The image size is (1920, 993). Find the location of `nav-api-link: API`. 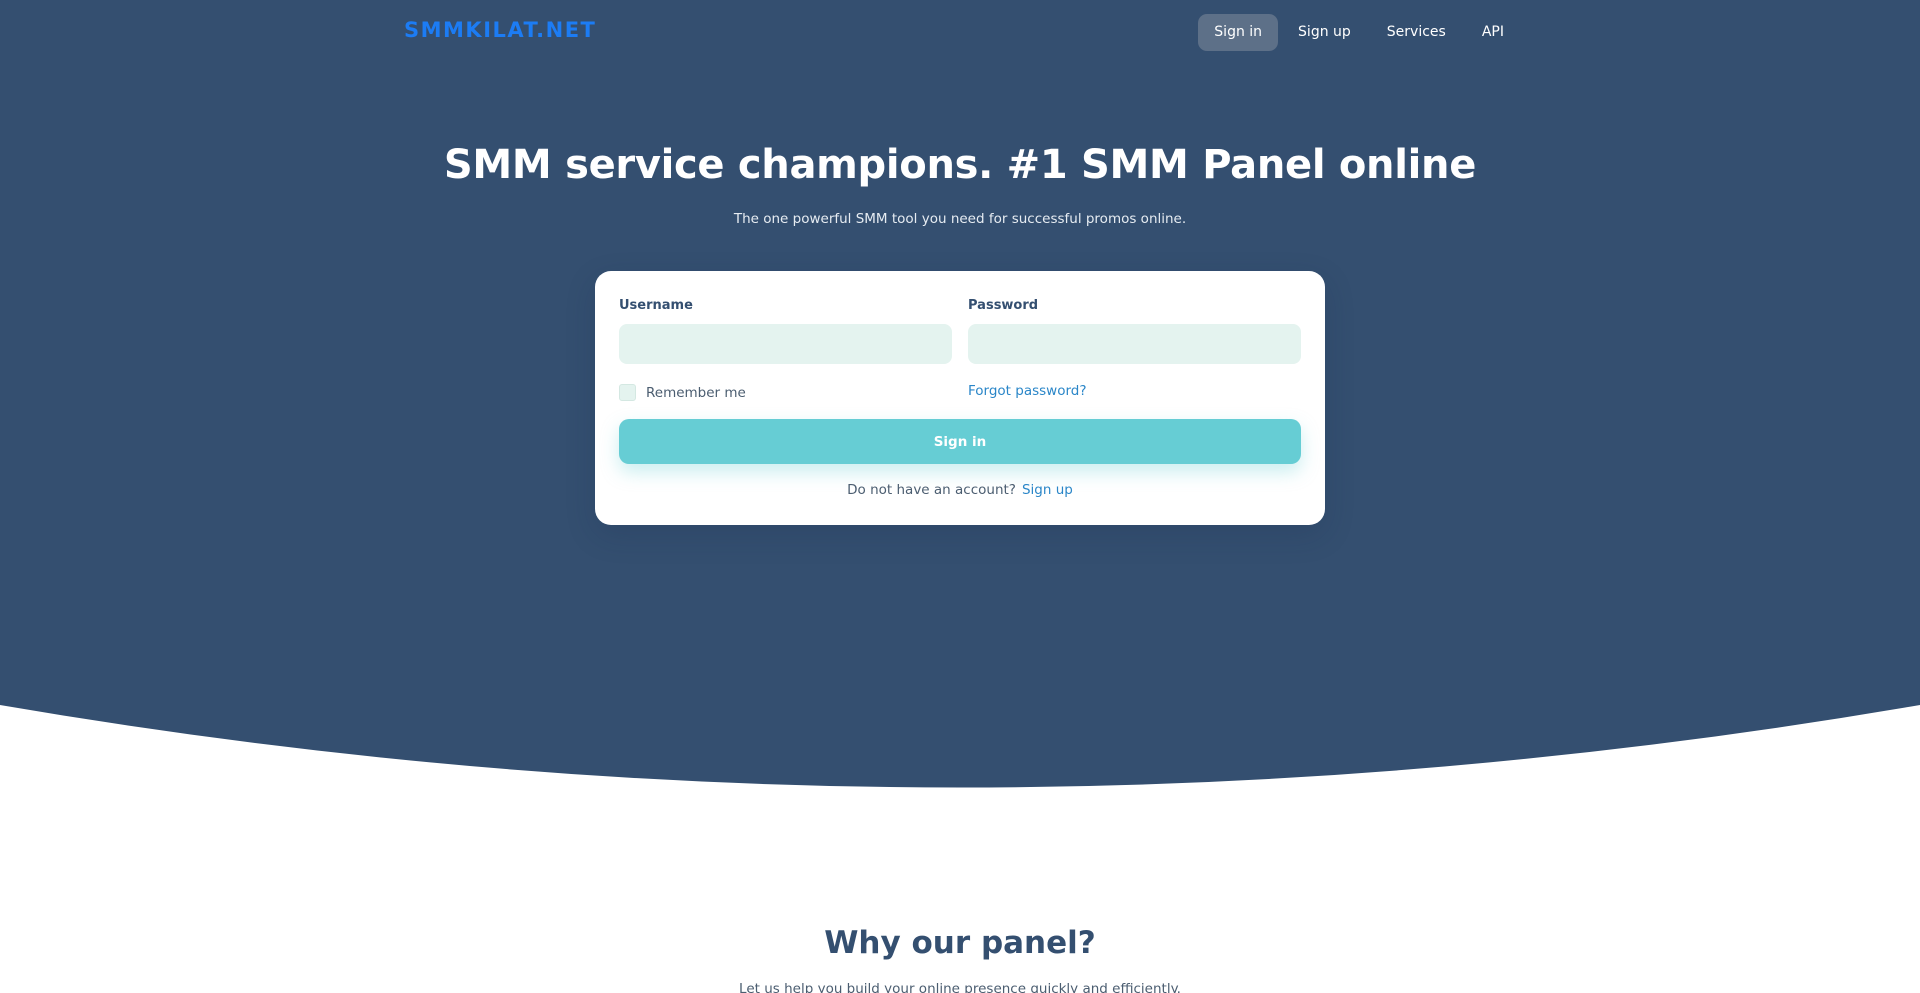

nav-api-link: API is located at coordinates (1493, 32).